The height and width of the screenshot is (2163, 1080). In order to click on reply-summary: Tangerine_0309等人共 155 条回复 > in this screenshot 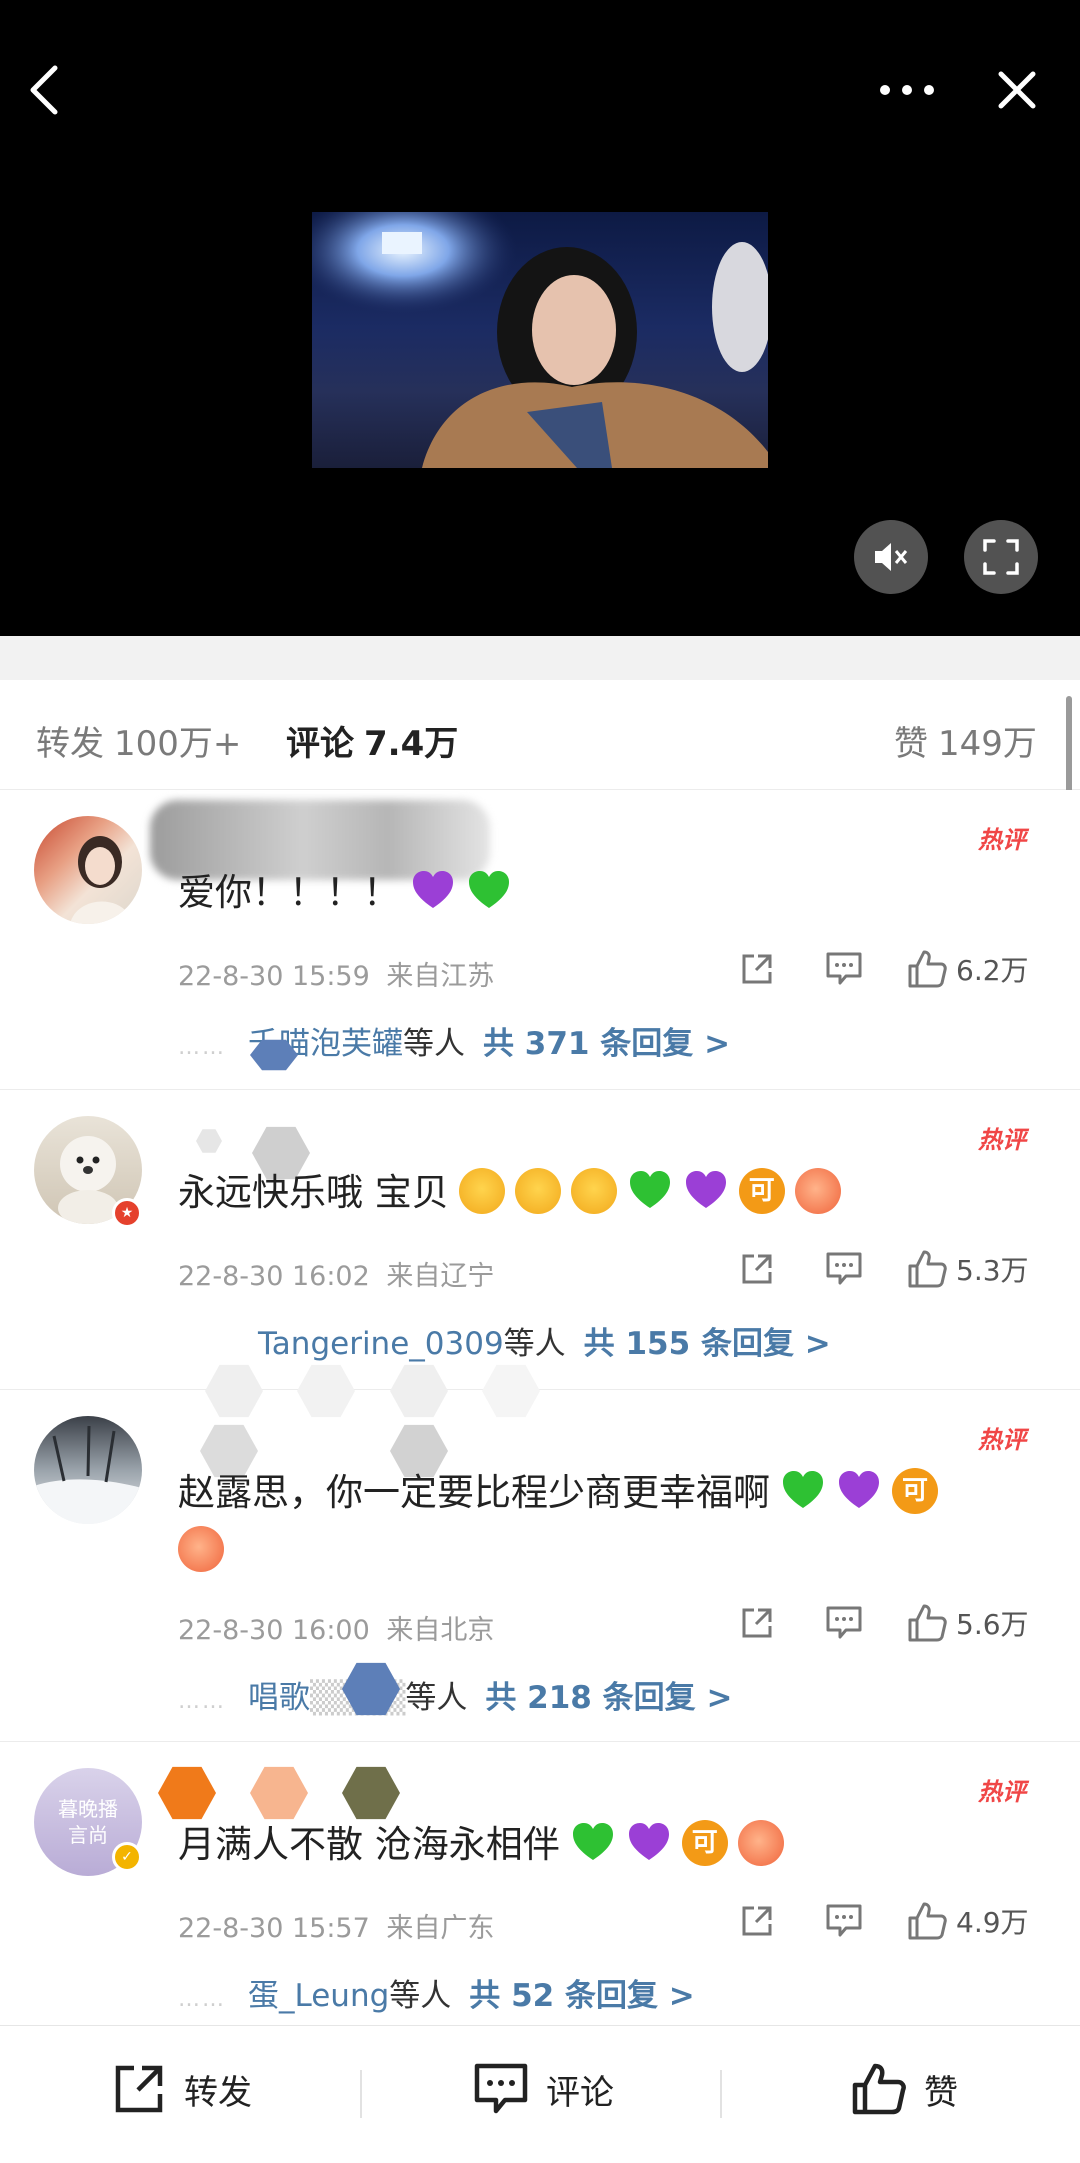, I will do `click(544, 1340)`.